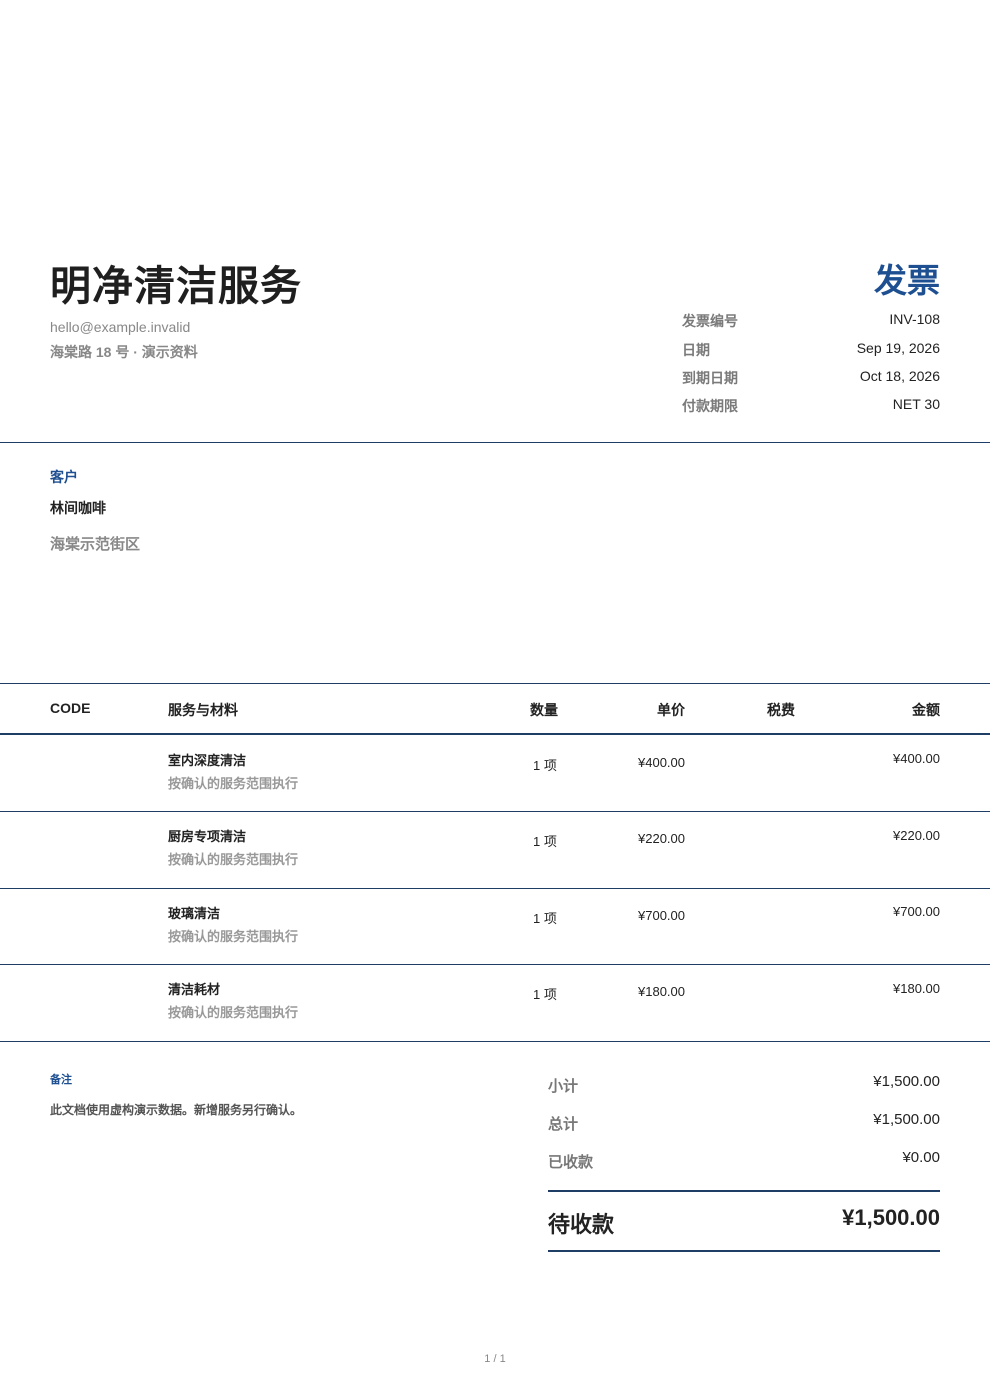  Describe the element at coordinates (671, 710) in the screenshot. I see `column-header-unit-price: 单价` at that location.